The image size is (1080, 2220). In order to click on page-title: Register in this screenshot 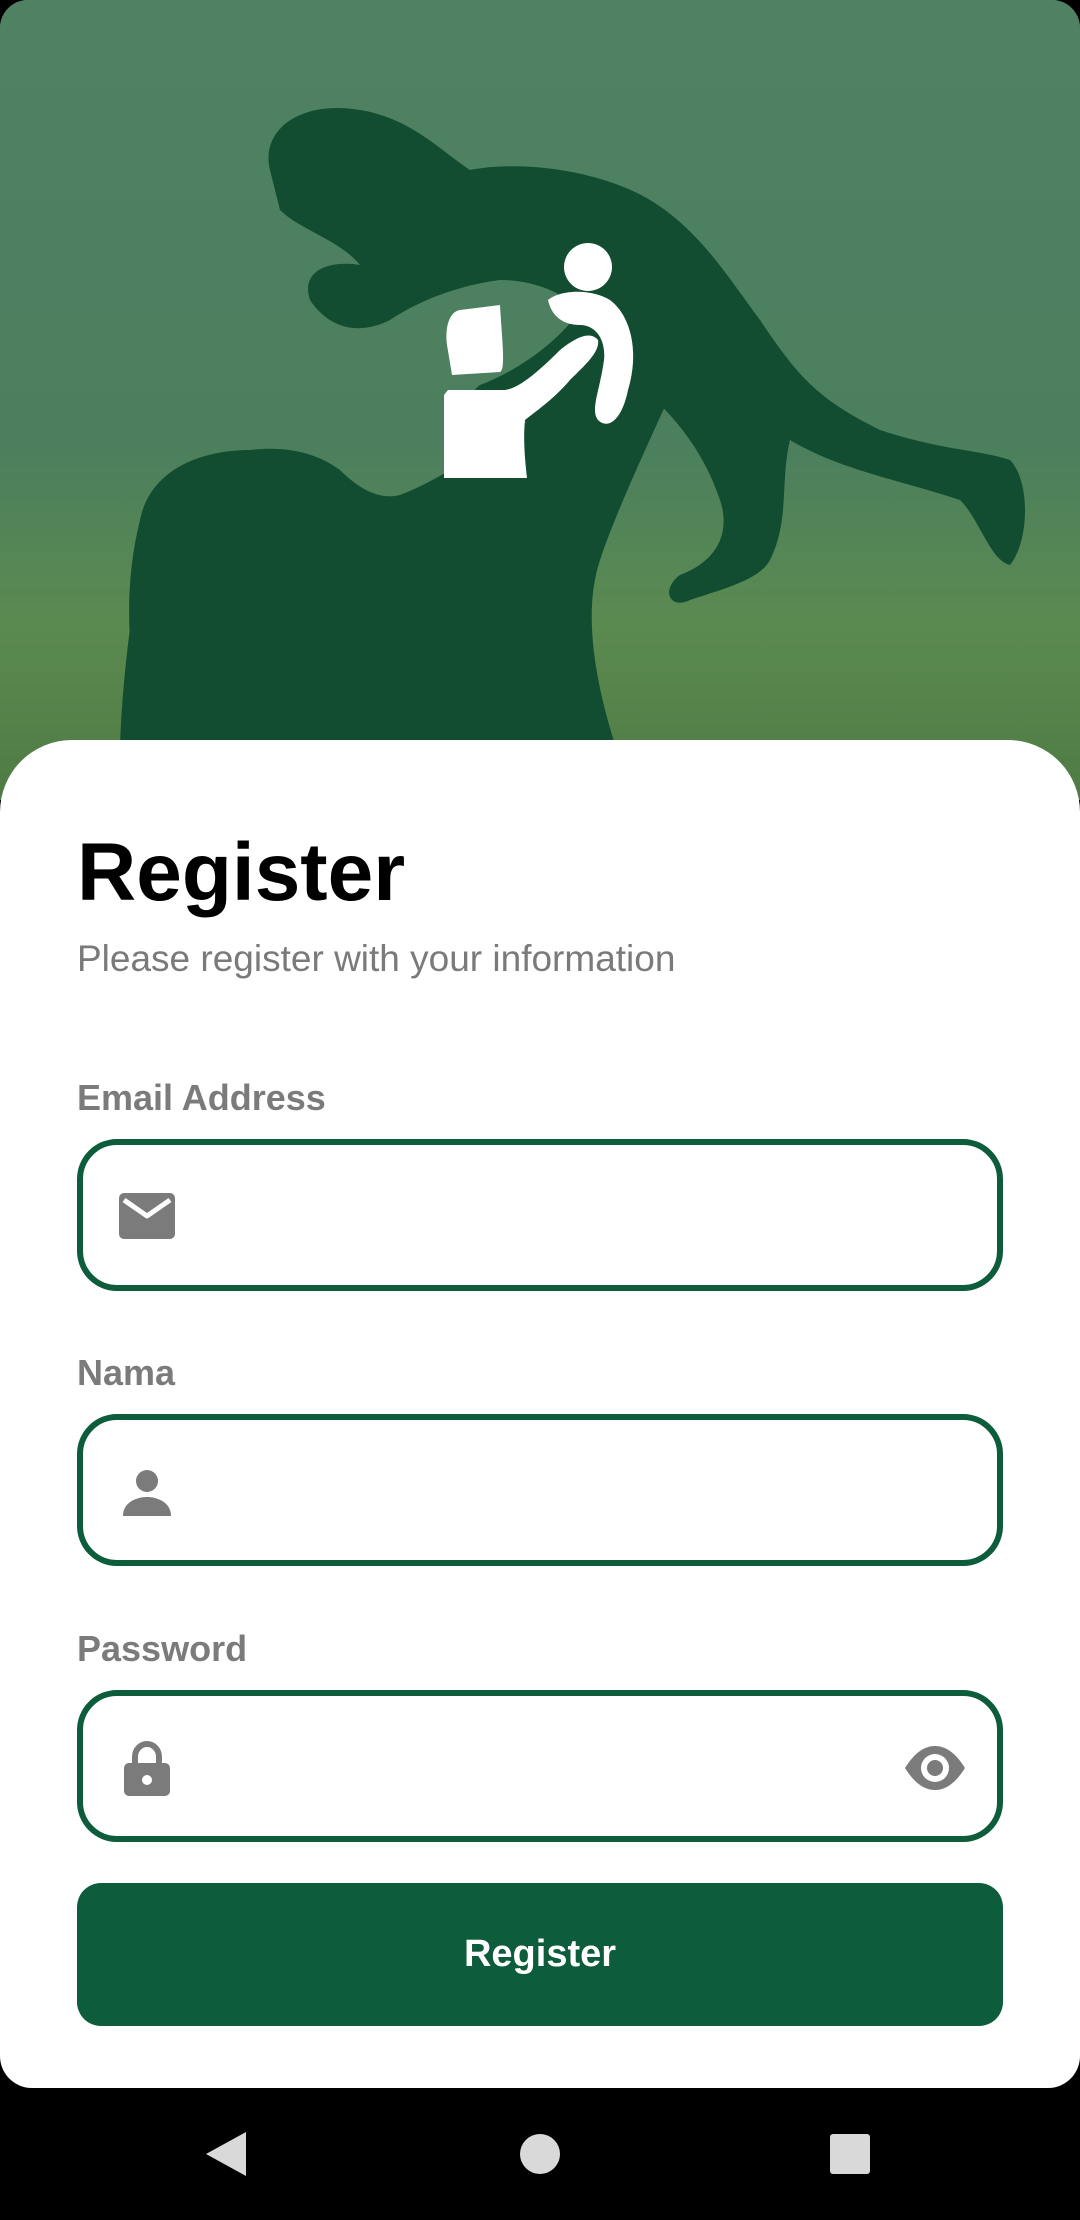, I will do `click(241, 872)`.